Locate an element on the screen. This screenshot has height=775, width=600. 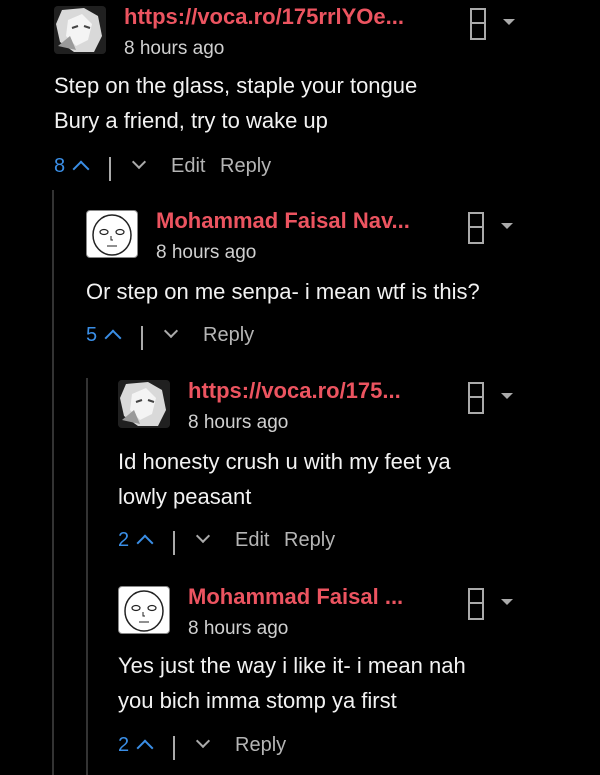
comment-line: Step on the glass, staple your tongue is located at coordinates (236, 85).